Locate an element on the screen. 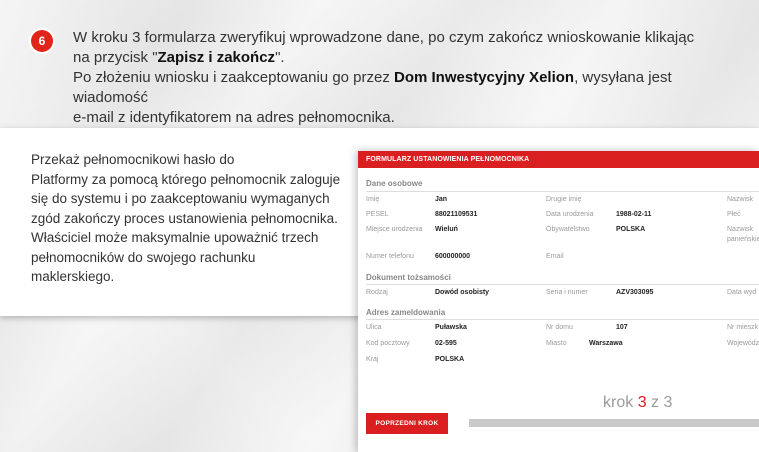 This screenshot has height=452, width=759. progress-bar-fill is located at coordinates (614, 423).